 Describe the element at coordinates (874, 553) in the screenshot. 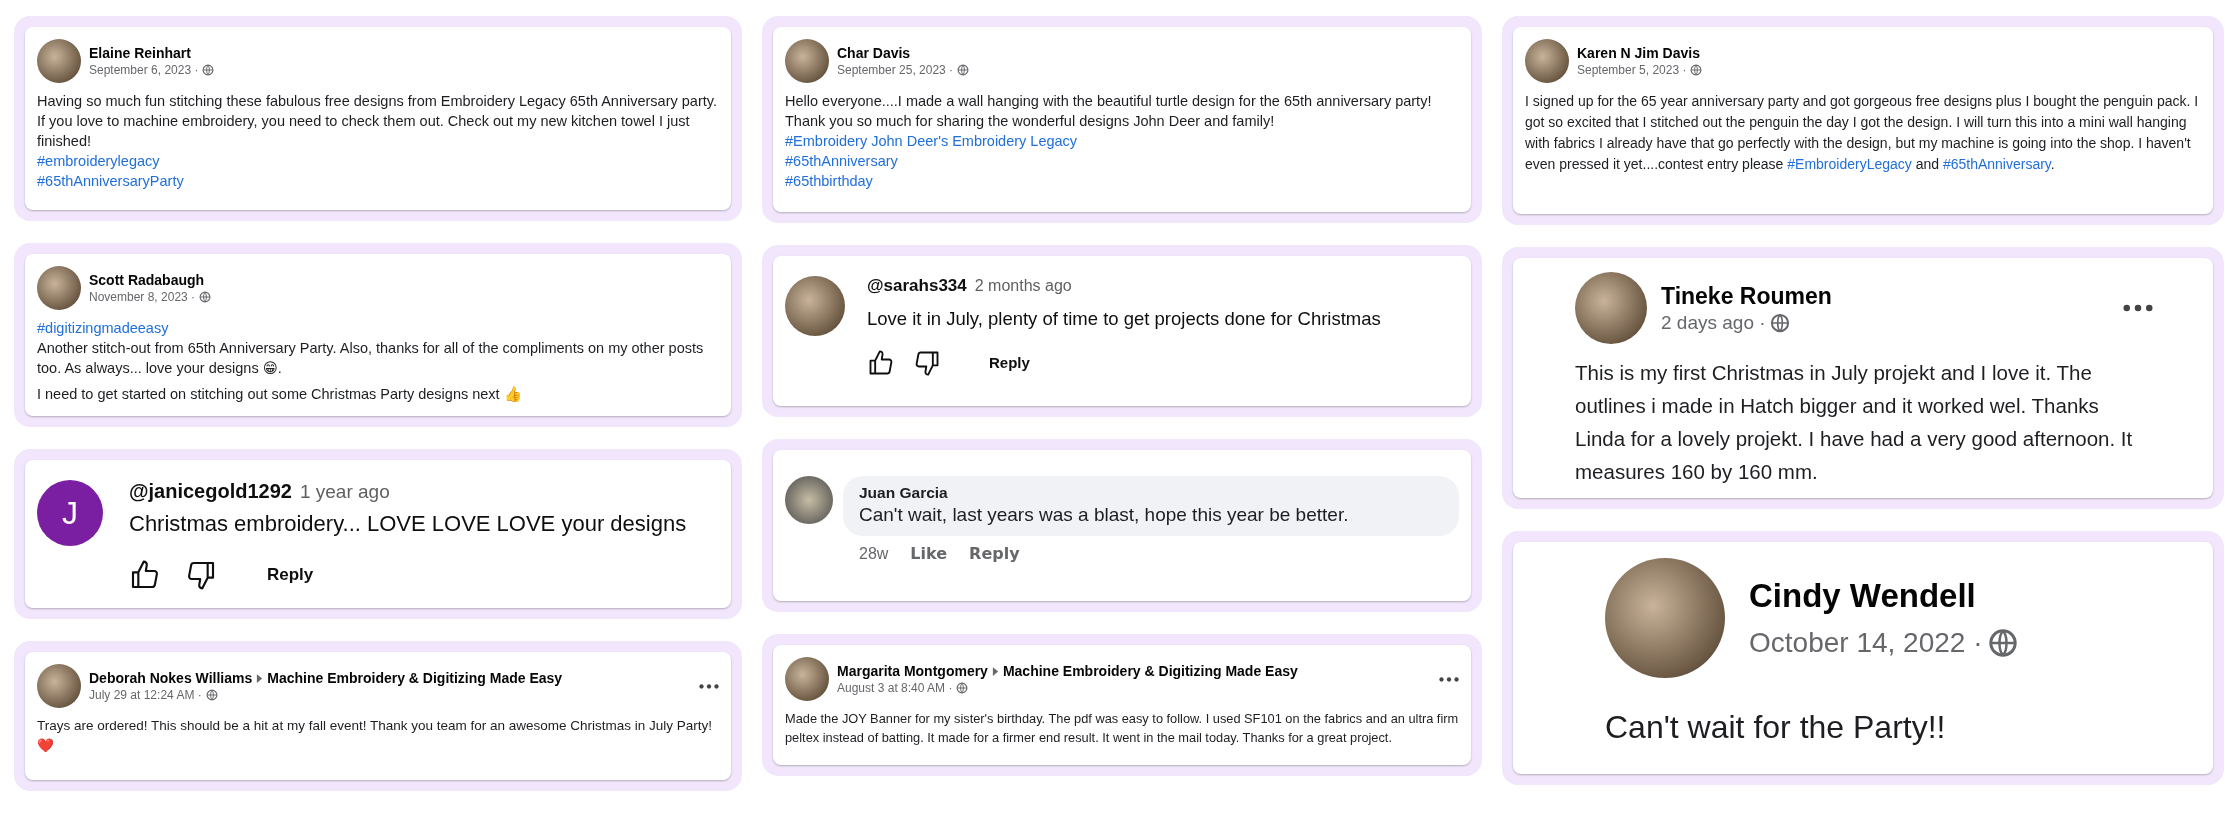

I see `comment-time: 28w` at that location.